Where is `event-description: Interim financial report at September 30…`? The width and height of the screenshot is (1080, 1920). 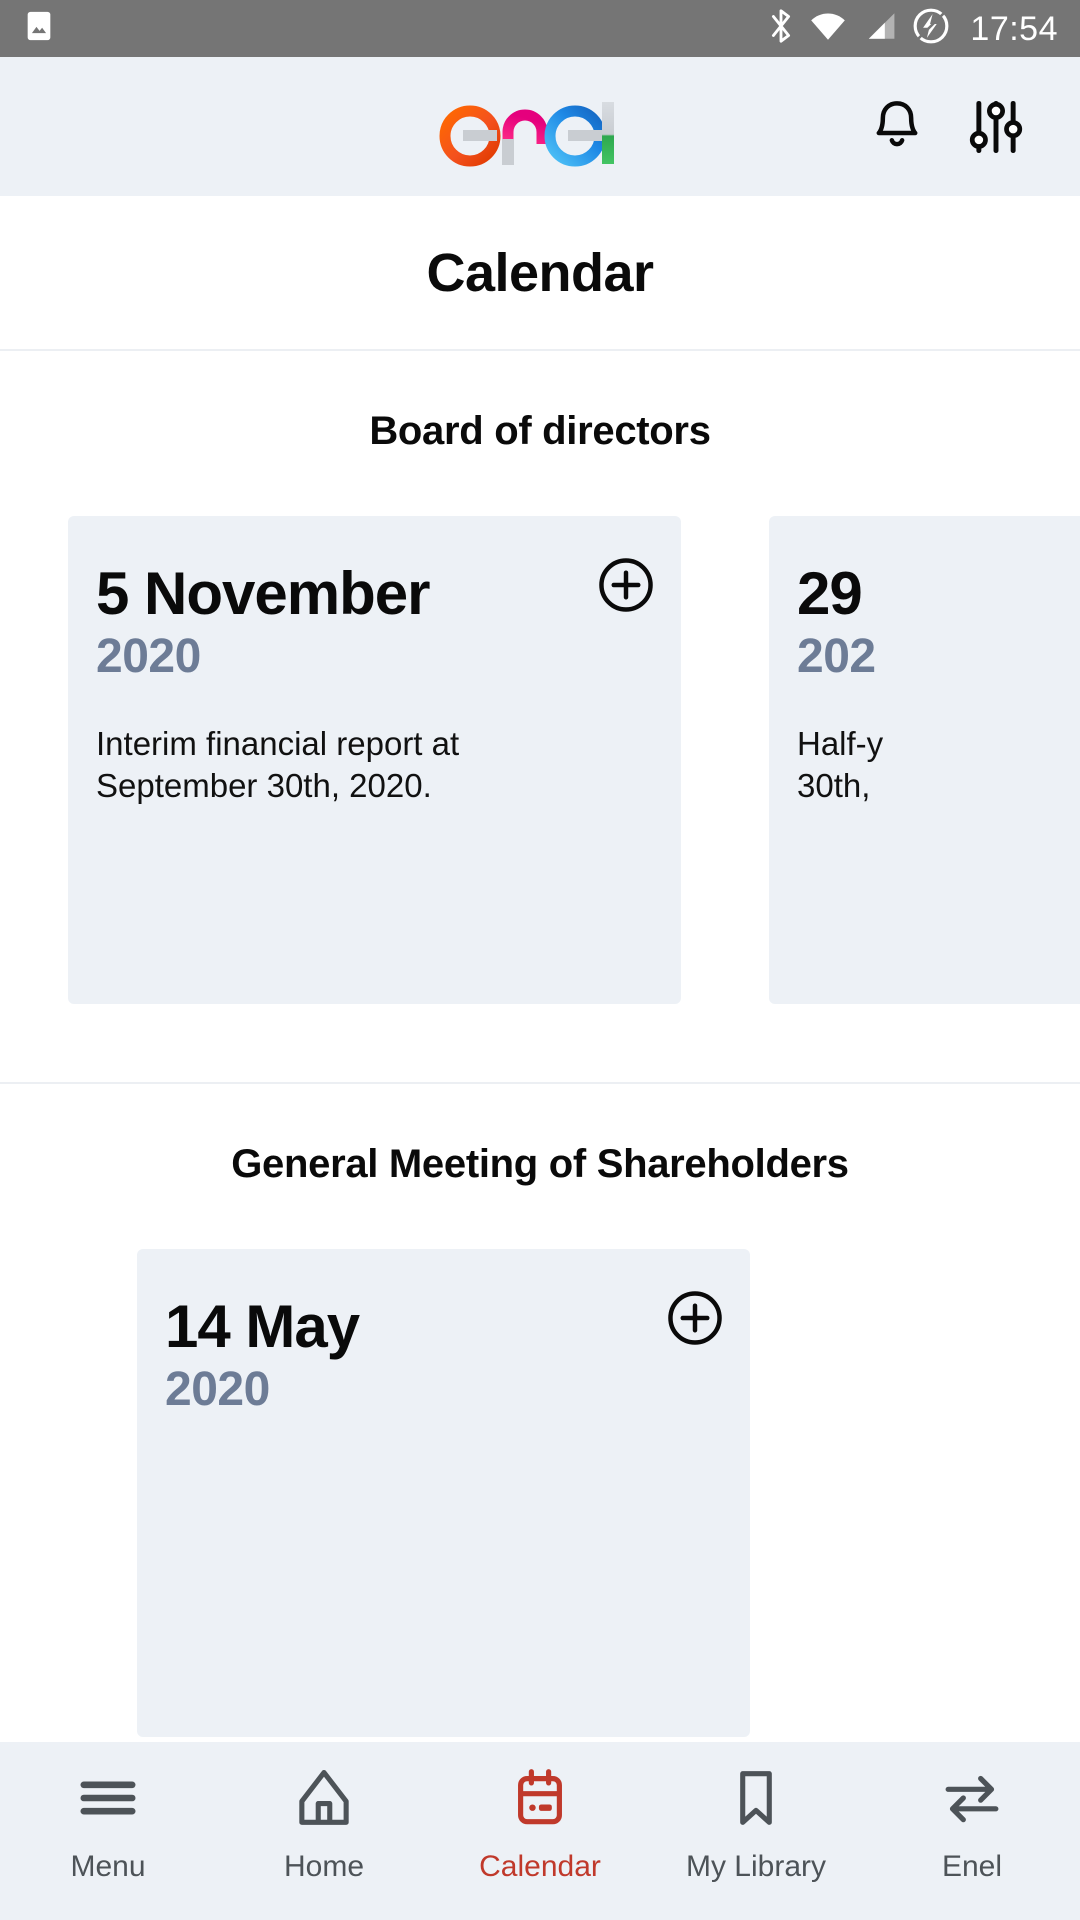 event-description: Interim financial report at September 30… is located at coordinates (278, 764).